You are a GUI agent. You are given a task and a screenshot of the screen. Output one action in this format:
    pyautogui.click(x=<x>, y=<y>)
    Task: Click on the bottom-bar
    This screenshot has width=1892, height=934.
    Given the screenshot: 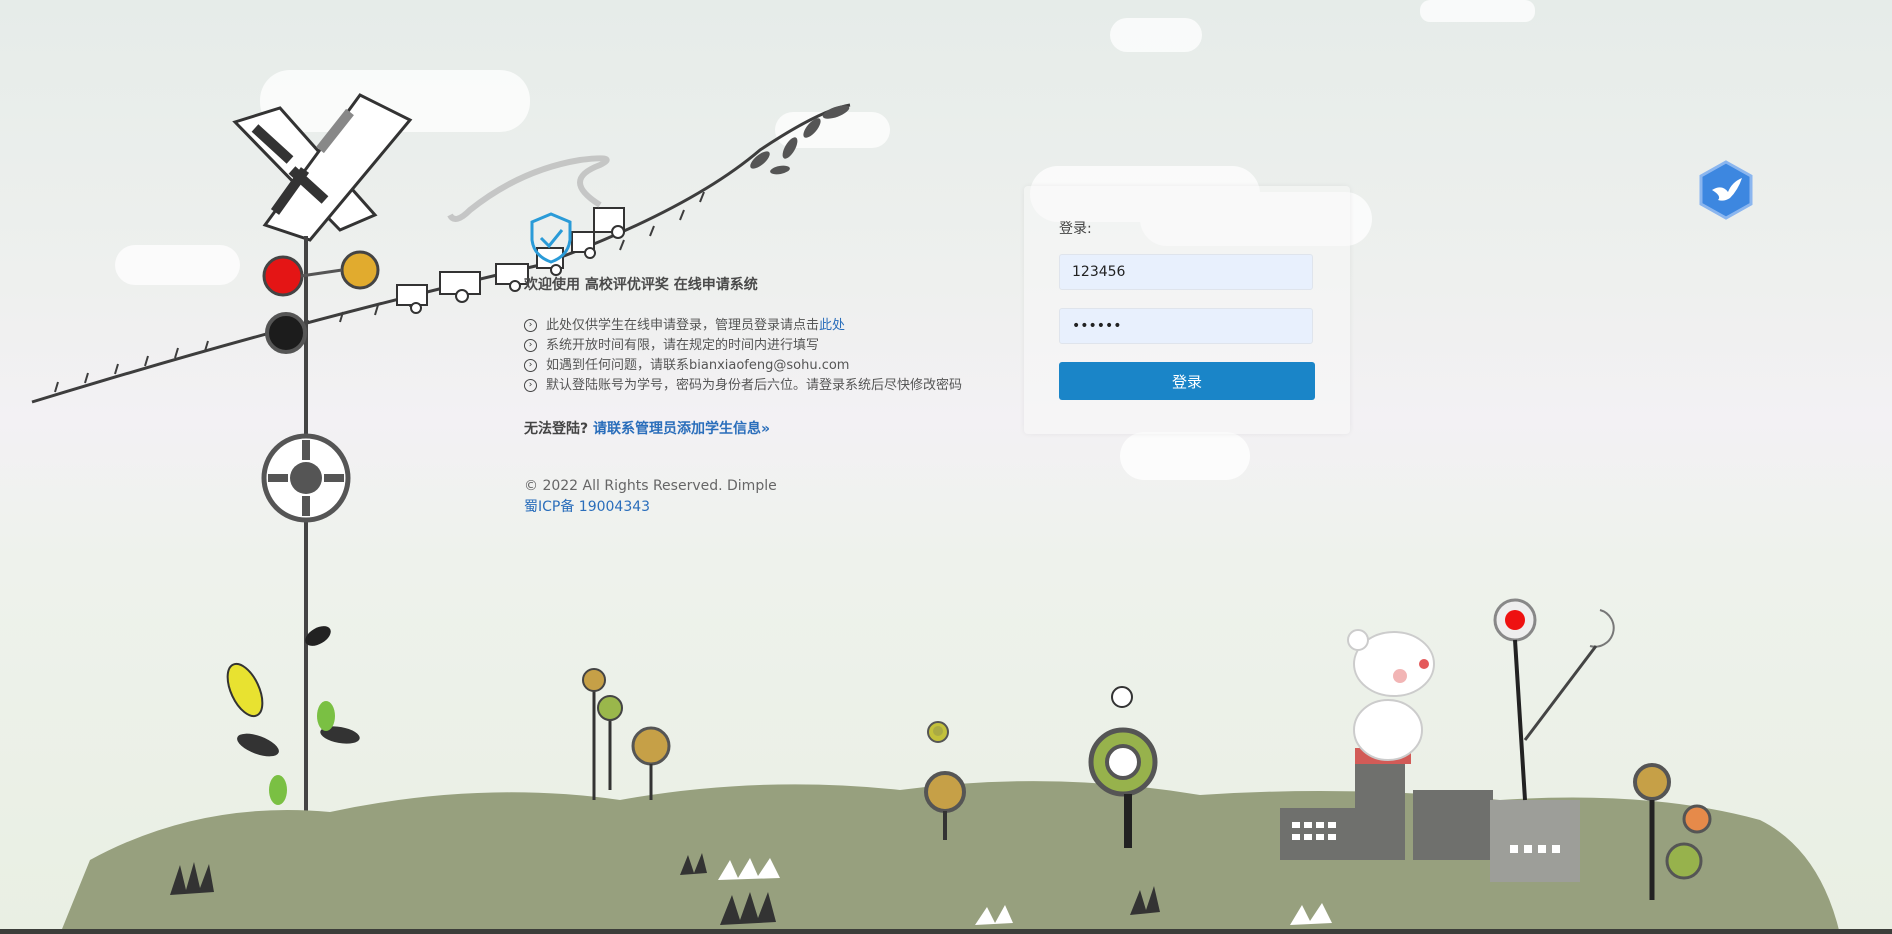 What is the action you would take?
    pyautogui.click(x=946, y=931)
    